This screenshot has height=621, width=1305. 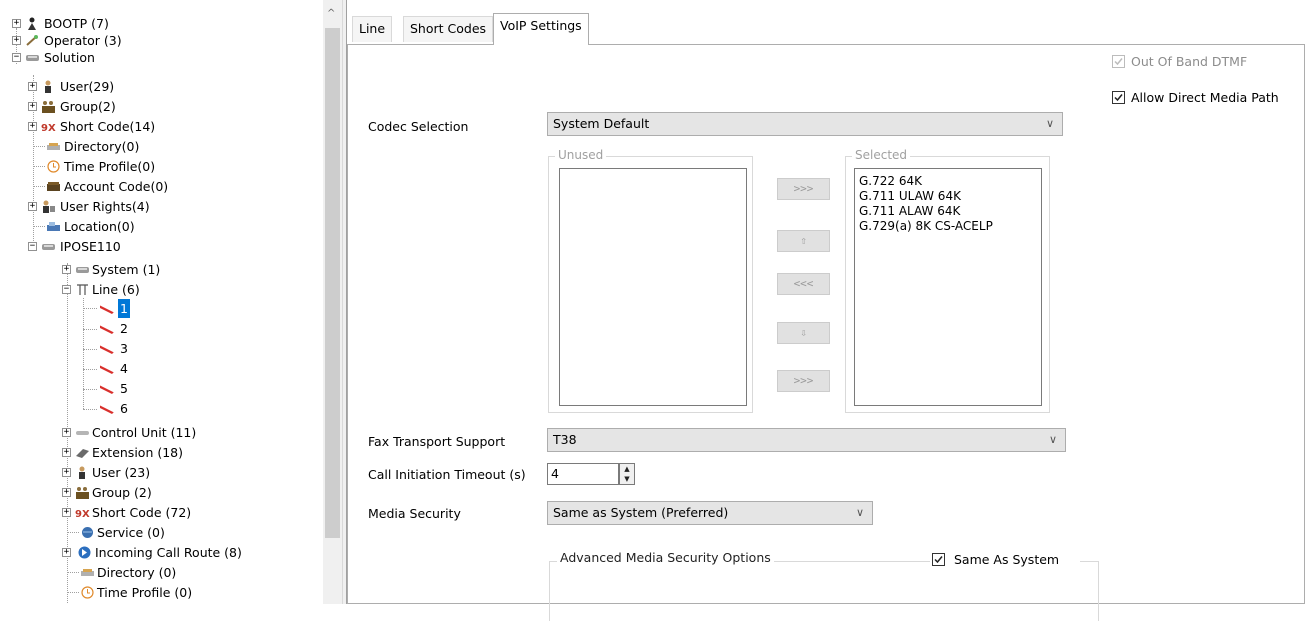 I want to click on move-down-button: ⇩, so click(x=803, y=333).